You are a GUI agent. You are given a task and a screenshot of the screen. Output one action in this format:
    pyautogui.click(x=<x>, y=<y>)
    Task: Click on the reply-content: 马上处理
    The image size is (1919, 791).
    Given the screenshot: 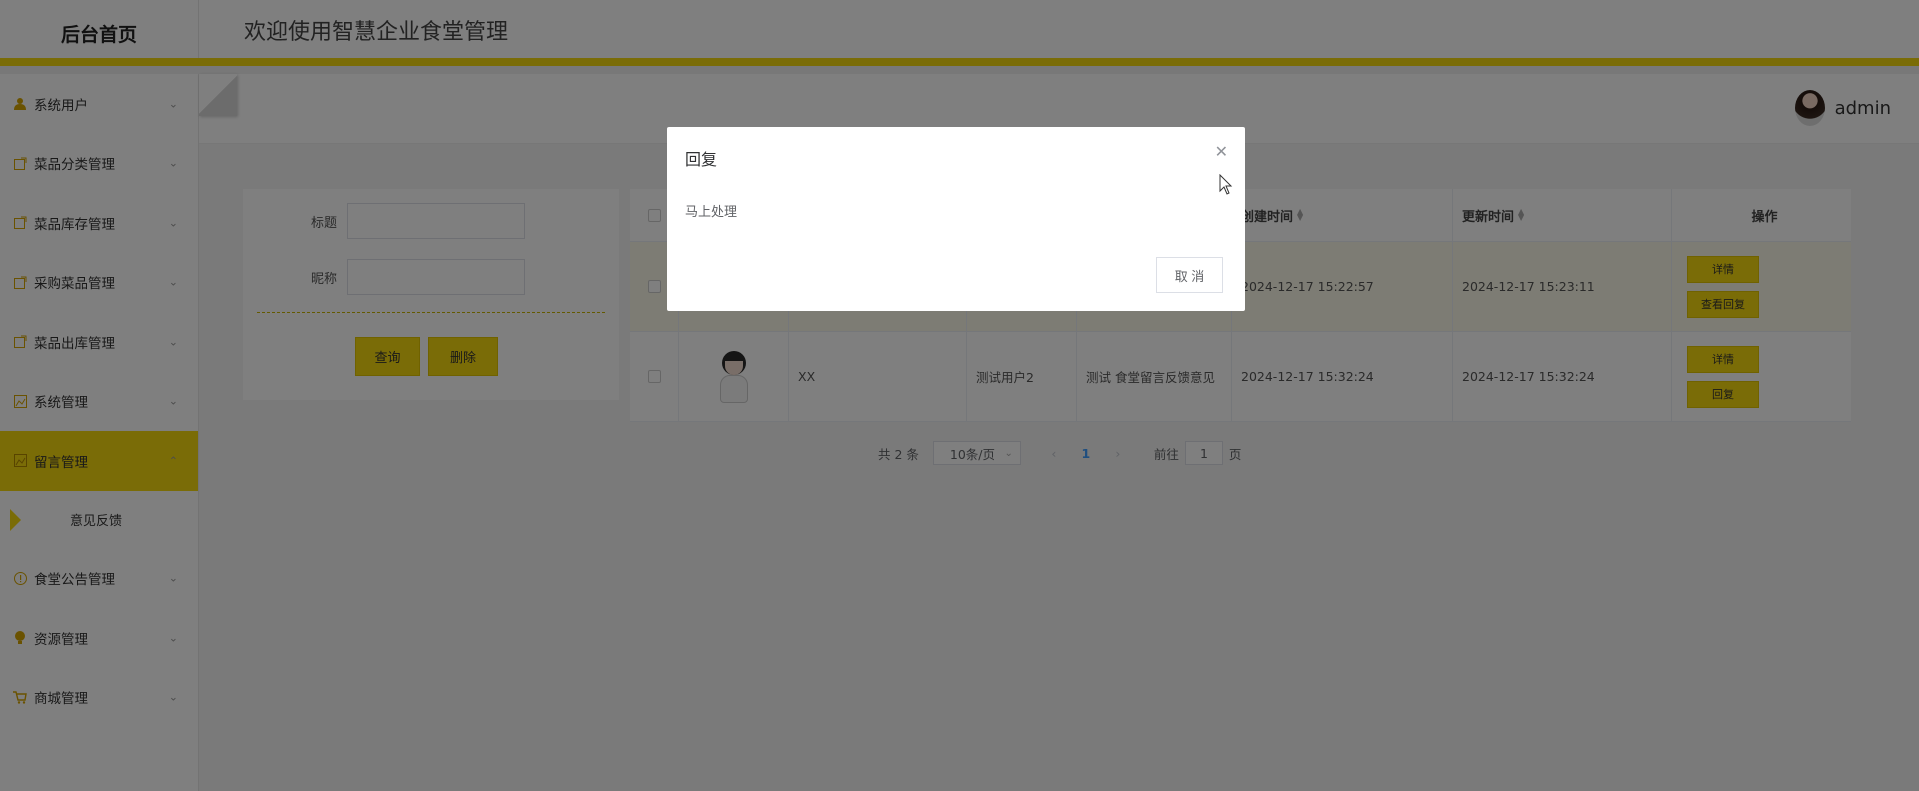 What is the action you would take?
    pyautogui.click(x=711, y=212)
    